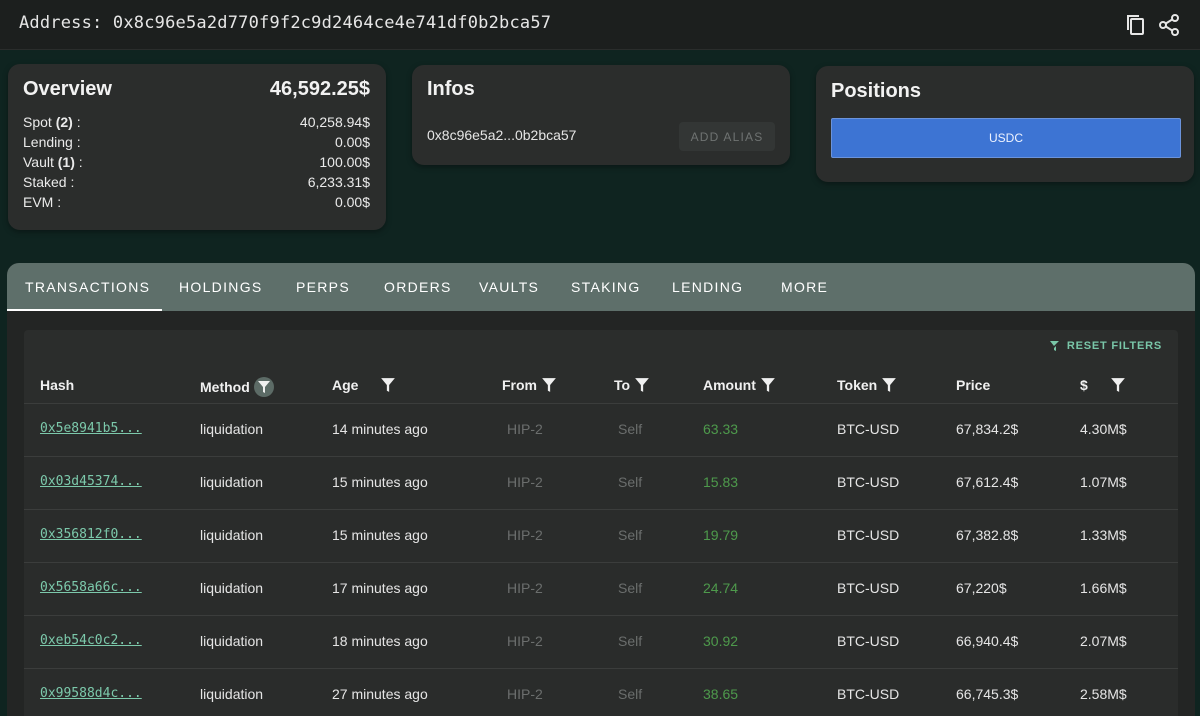  What do you see at coordinates (221, 287) in the screenshot?
I see `tab-holdings: HOLDINGS` at bounding box center [221, 287].